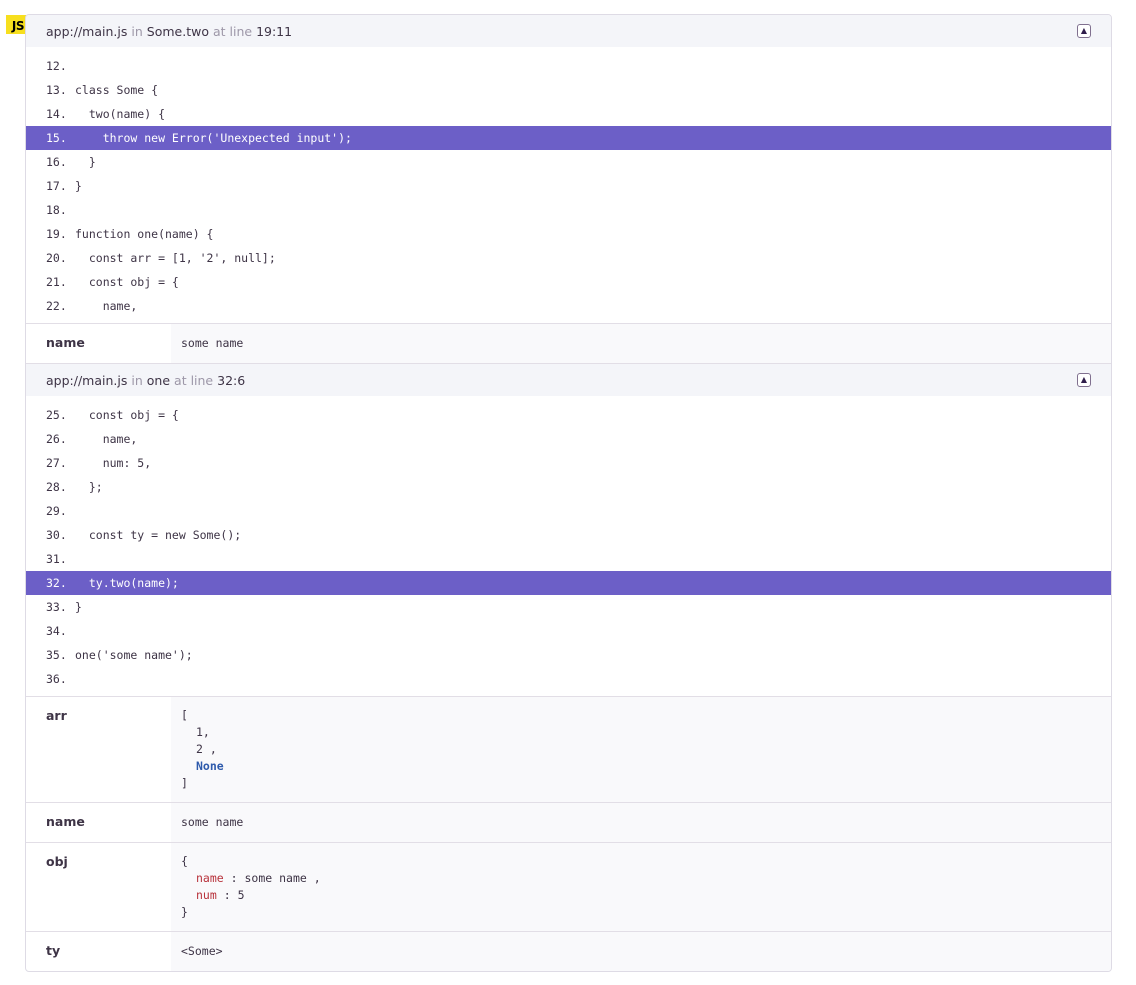 The width and height of the screenshot is (1136, 985). Describe the element at coordinates (568, 679) in the screenshot. I see `code-line: 36.` at that location.